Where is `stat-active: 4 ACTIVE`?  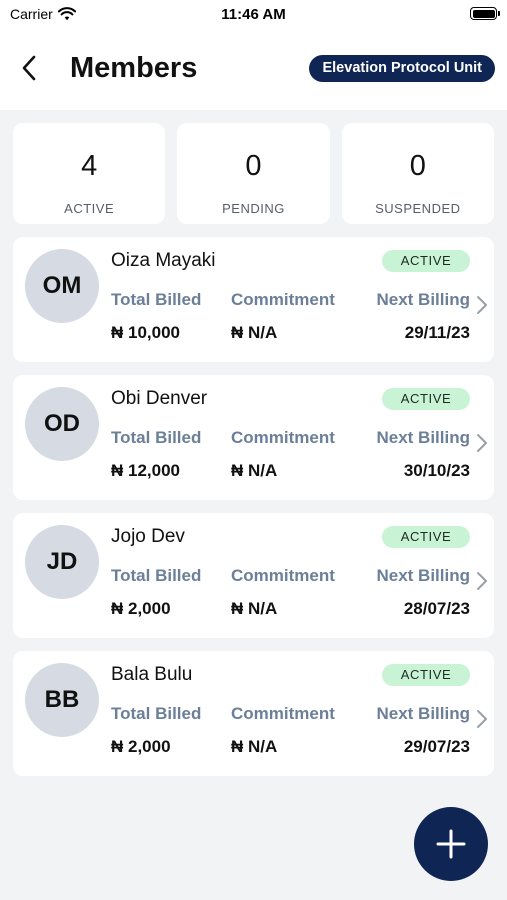 stat-active: 4 ACTIVE is located at coordinates (89, 173).